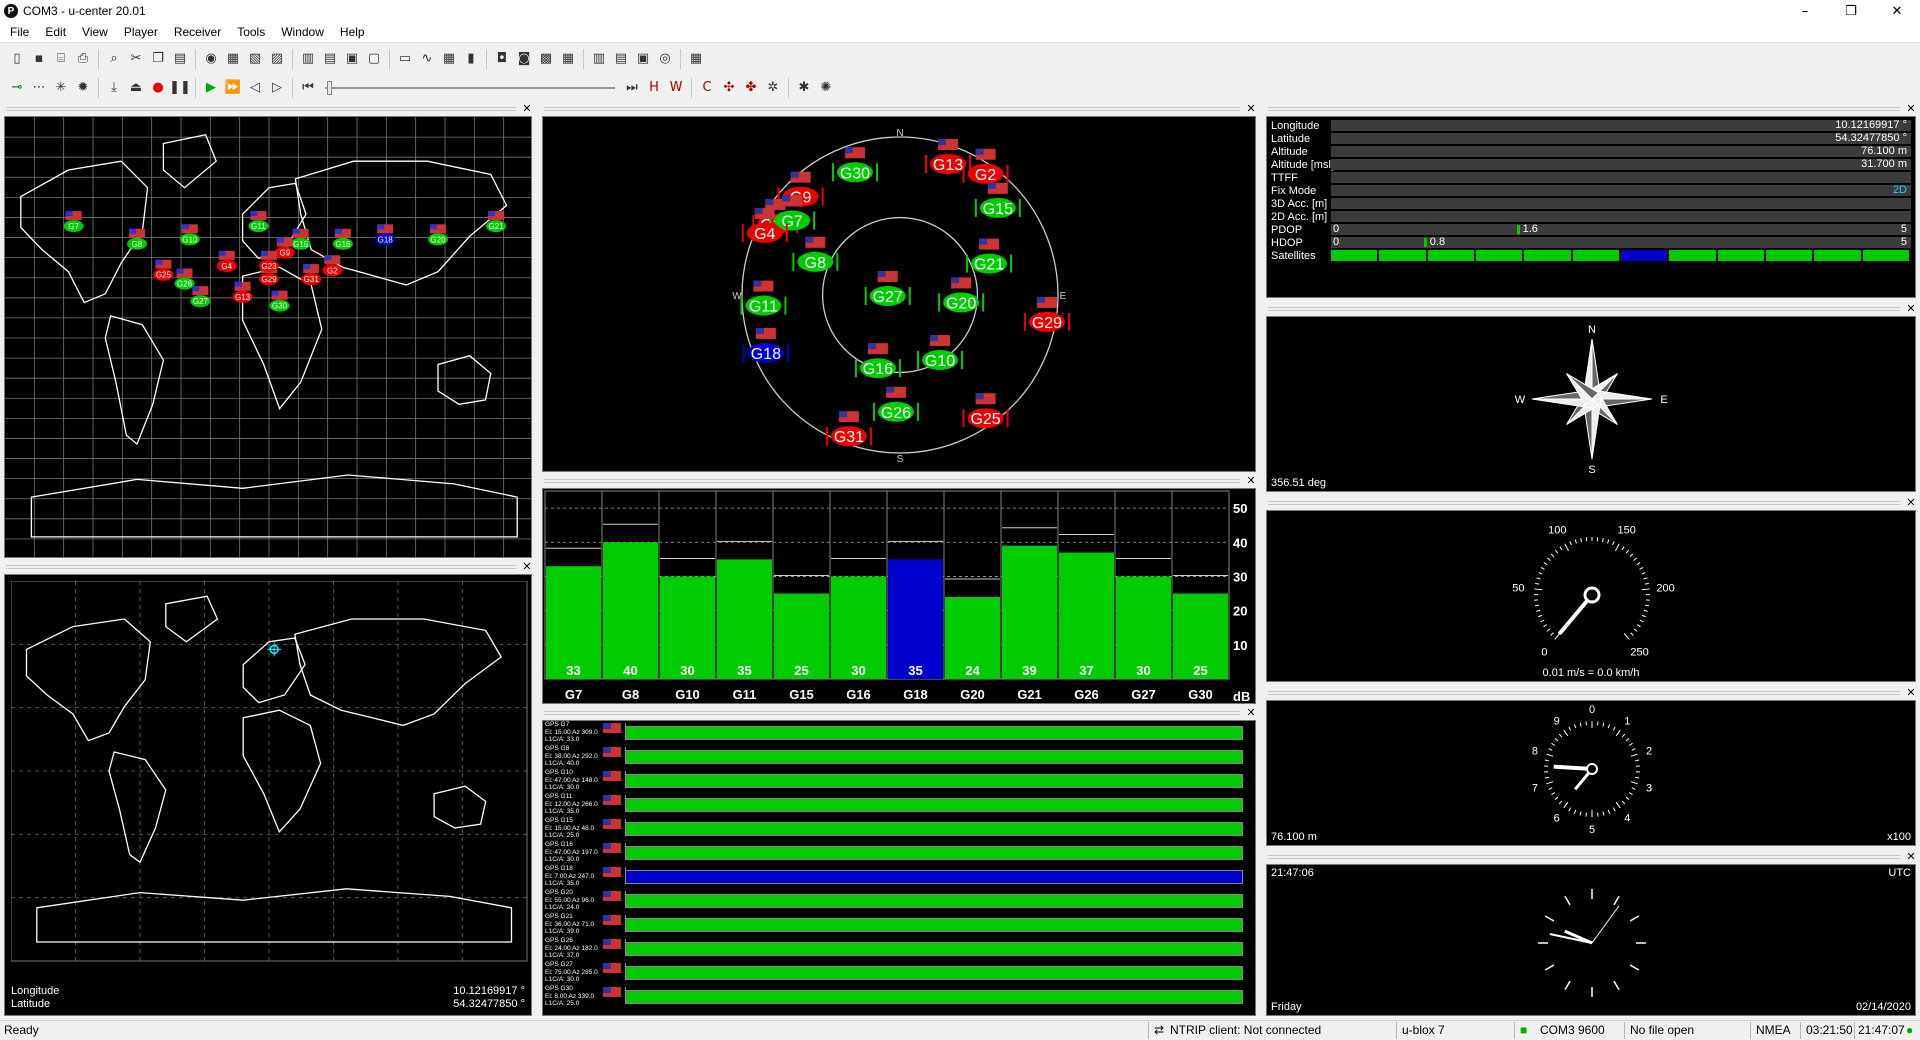  I want to click on msg5-icon: ▤, so click(621, 59).